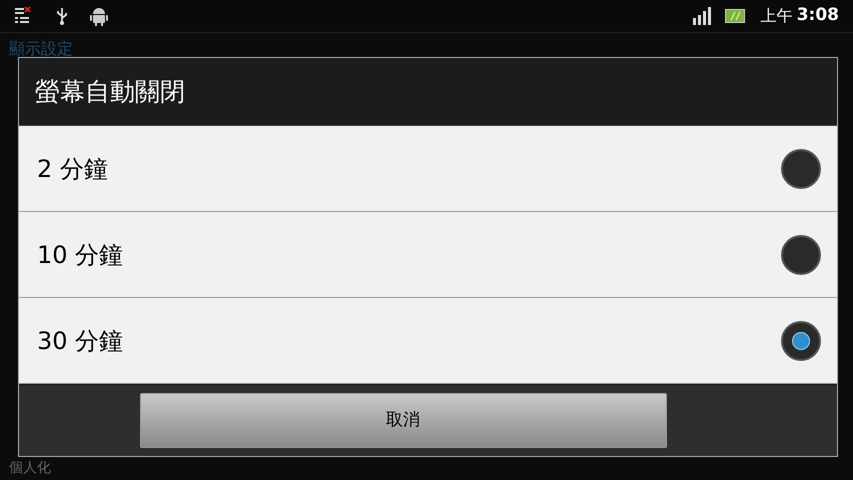  I want to click on option-label: 10 分鐘, so click(80, 255).